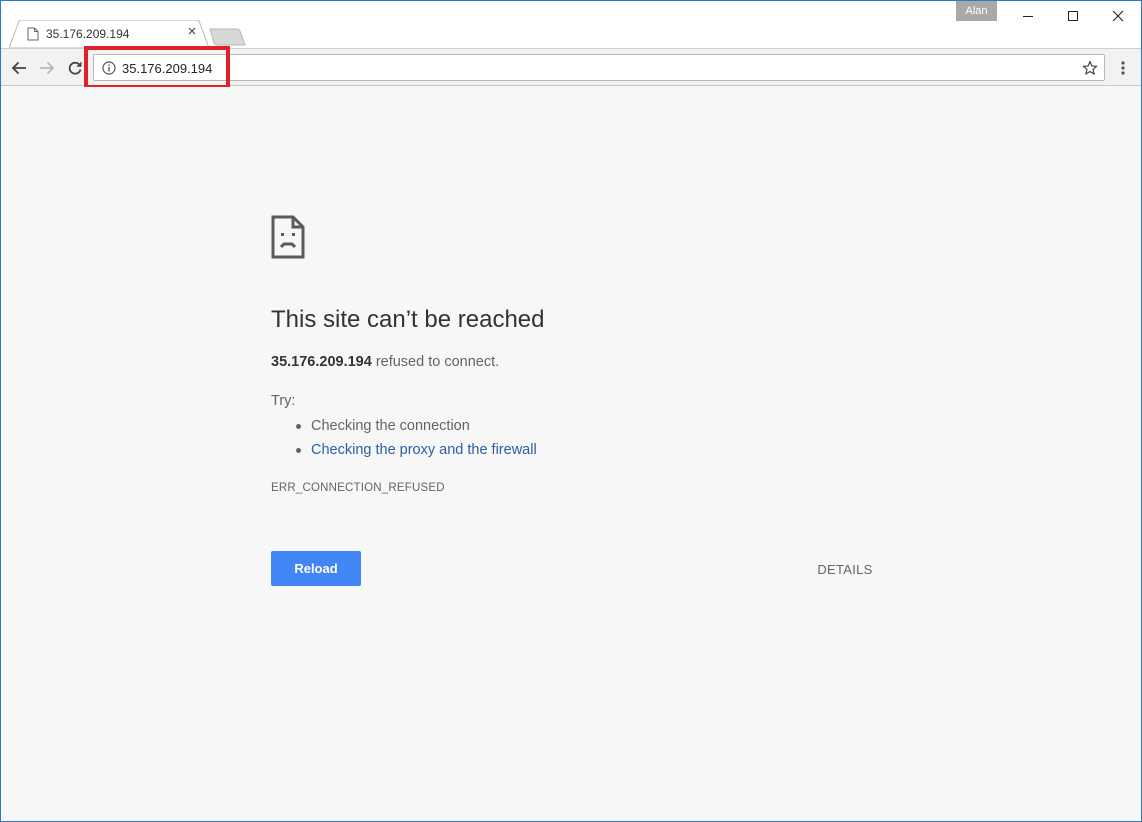 Image resolution: width=1142 pixels, height=822 pixels. Describe the element at coordinates (358, 488) in the screenshot. I see `error-code: ERR_CONNECTION_REFUSED` at that location.